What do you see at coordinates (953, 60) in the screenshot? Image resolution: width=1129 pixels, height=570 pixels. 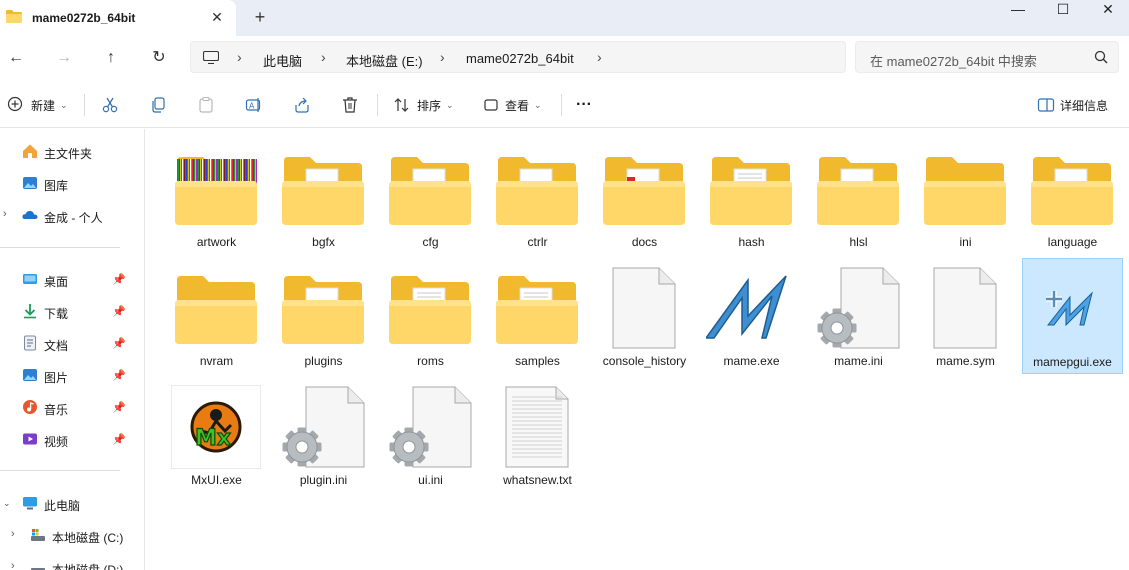 I see `search-input: 在 mame0272b_64bit 中搜索` at bounding box center [953, 60].